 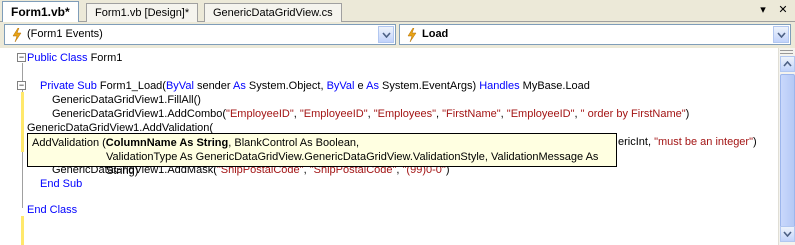 I want to click on tab-label: Form1.vb [Design]*, so click(x=142, y=13).